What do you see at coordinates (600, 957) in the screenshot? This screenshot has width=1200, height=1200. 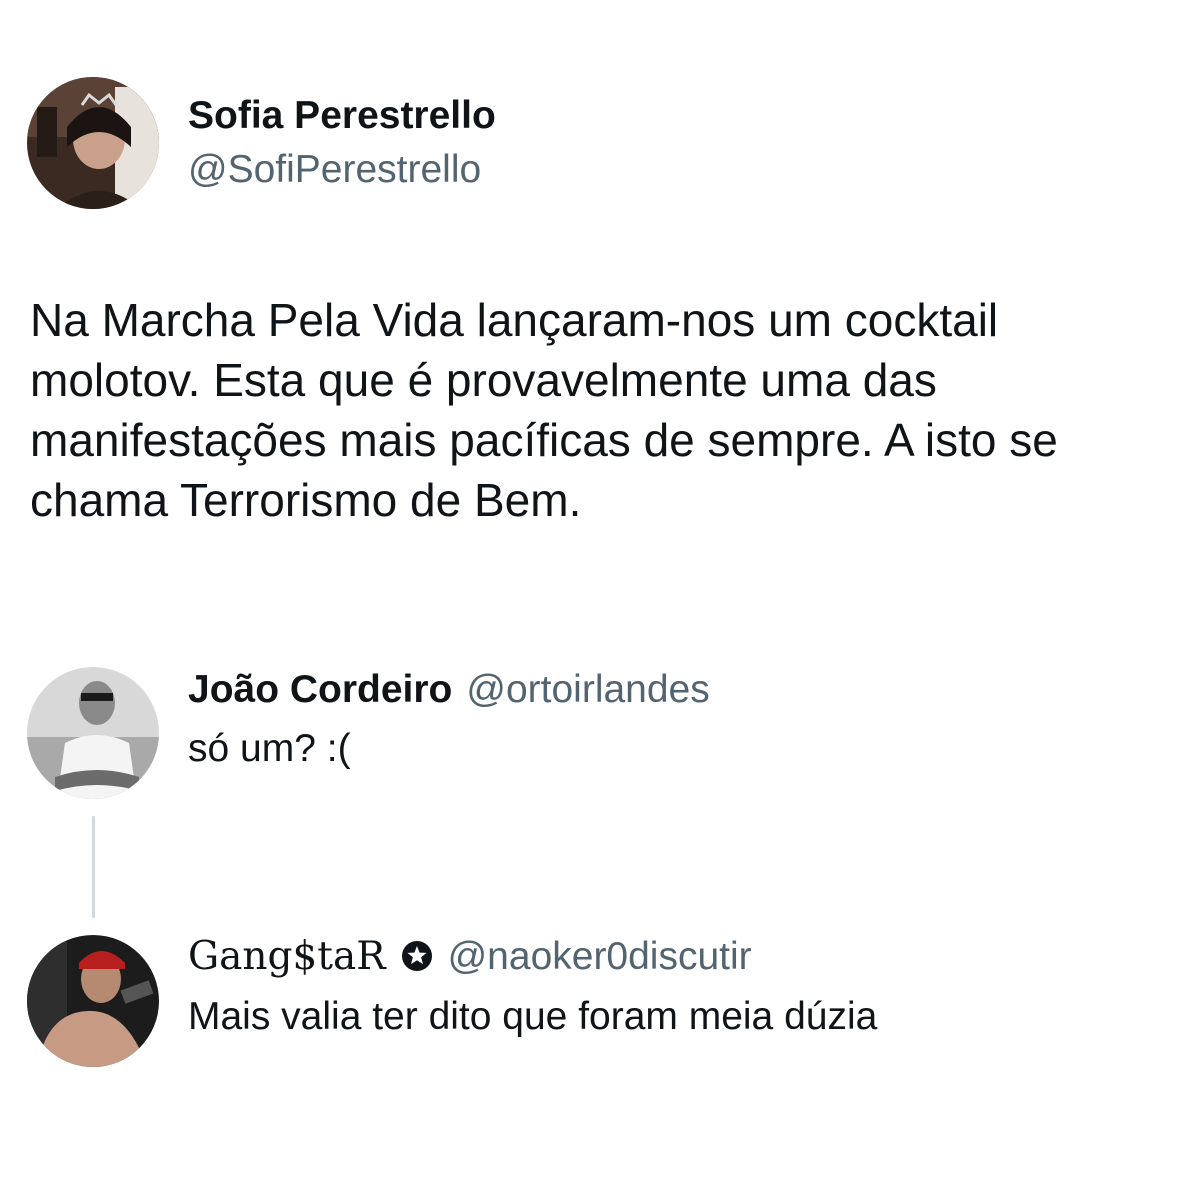 I see `reply-handle: @naoker0discutir` at bounding box center [600, 957].